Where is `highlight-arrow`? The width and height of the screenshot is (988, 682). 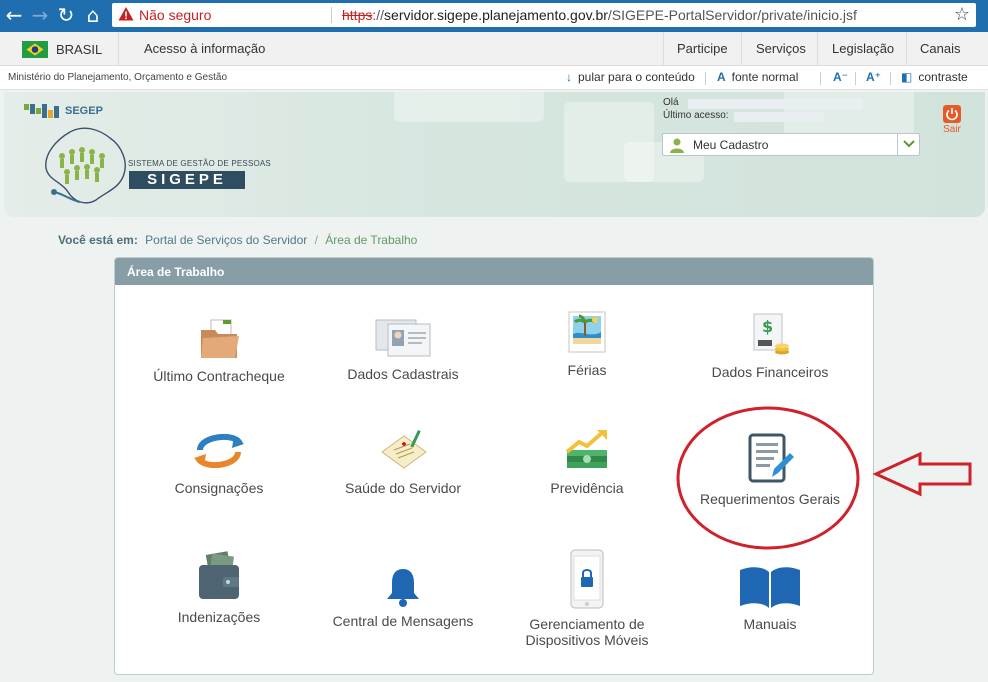 highlight-arrow is located at coordinates (922, 474).